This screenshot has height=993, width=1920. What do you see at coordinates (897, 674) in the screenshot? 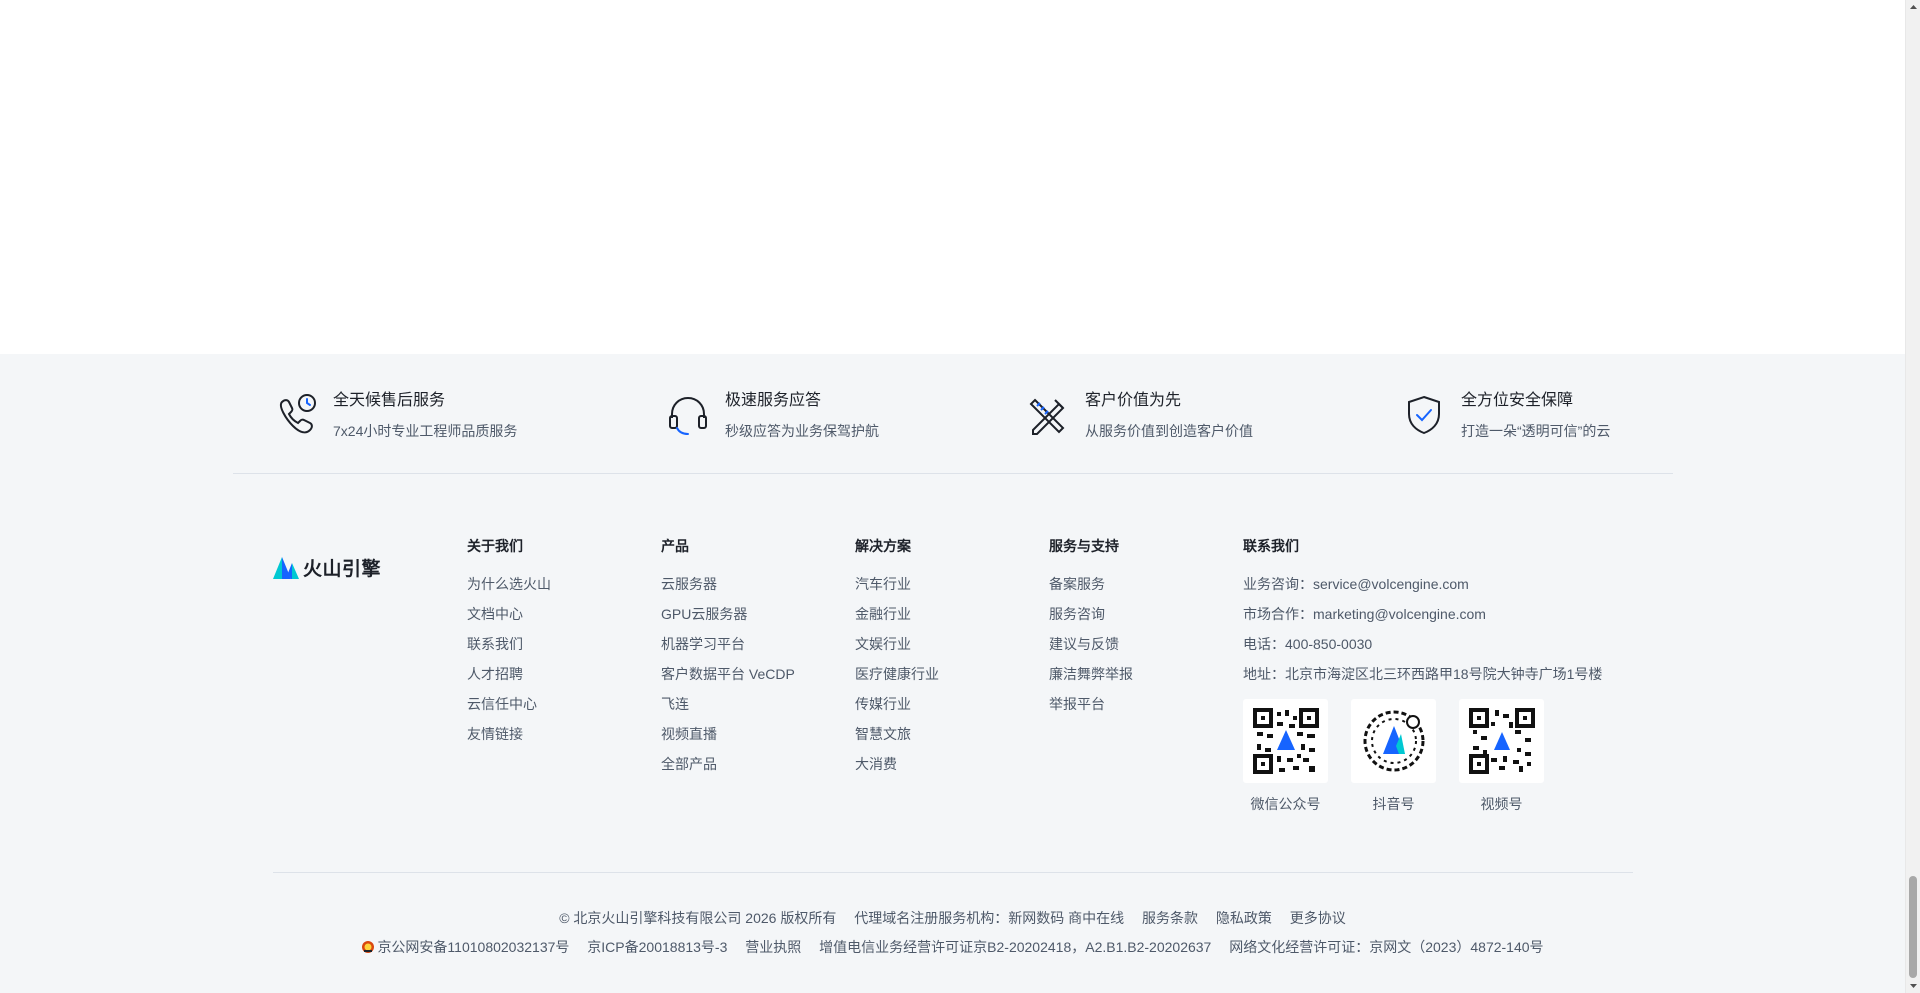
I see `footer-link: 医疗健康行业` at bounding box center [897, 674].